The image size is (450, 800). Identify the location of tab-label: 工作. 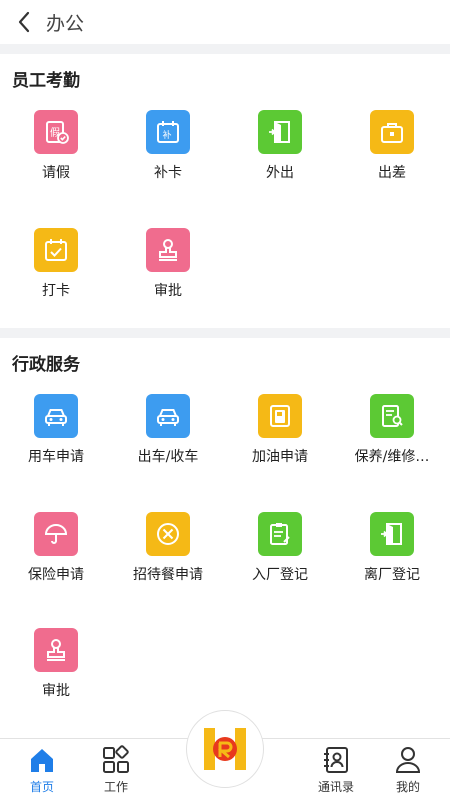
(115, 787).